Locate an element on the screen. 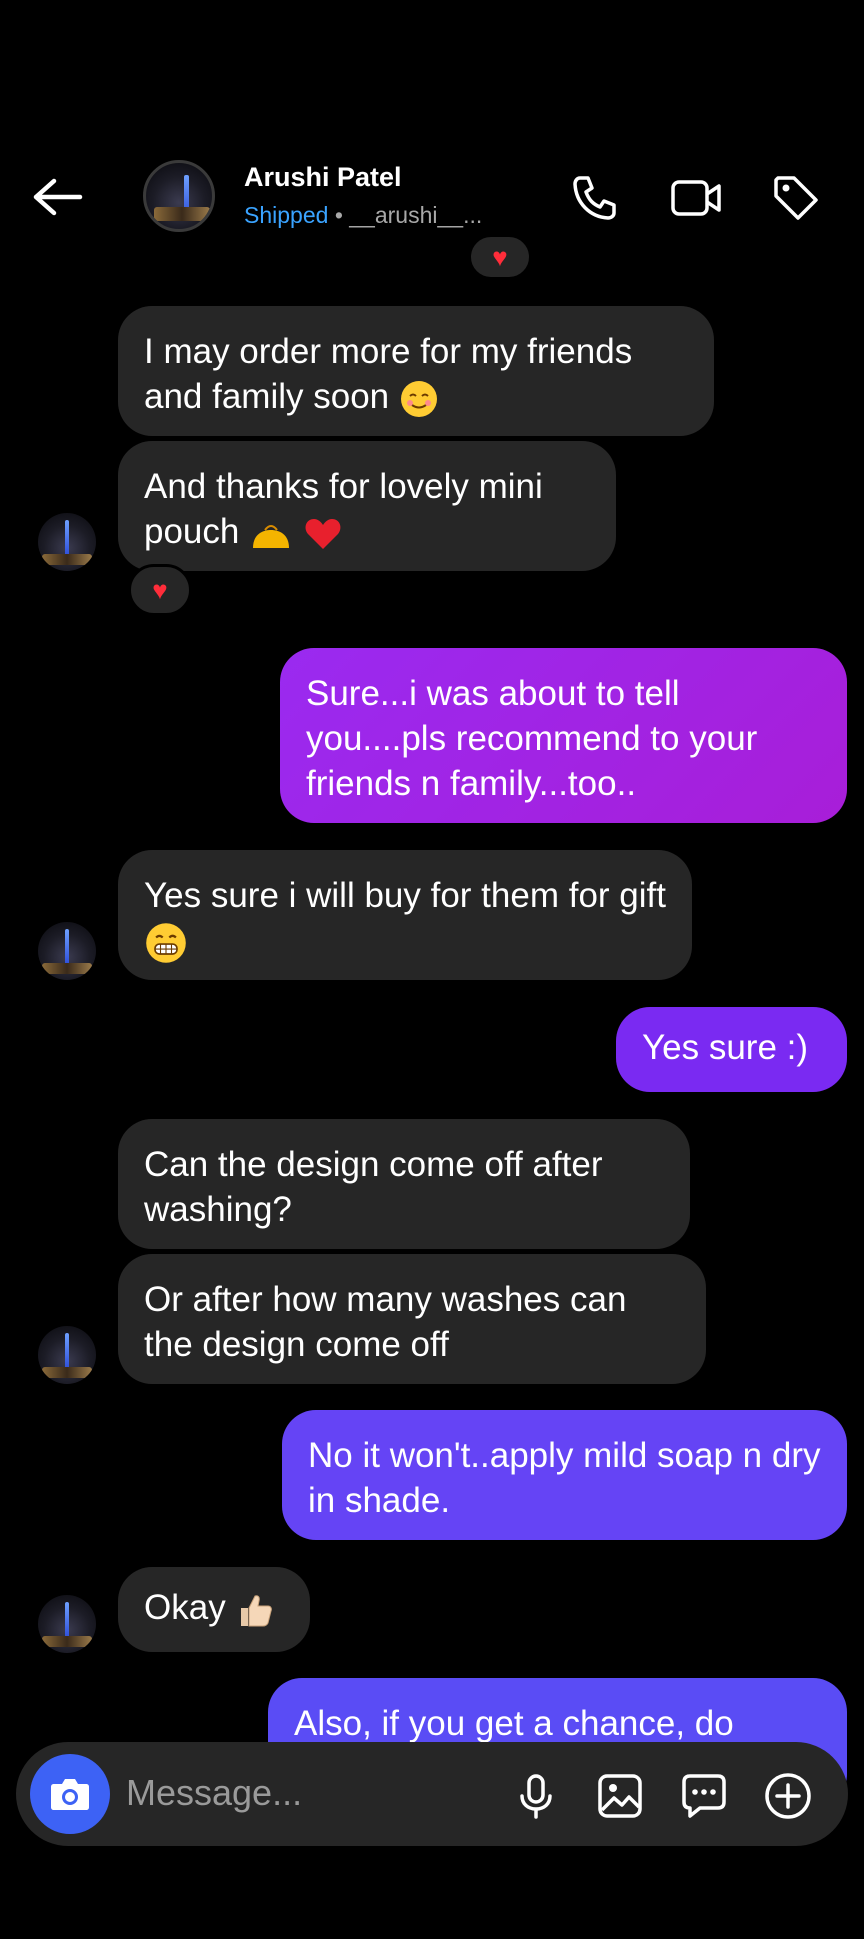 This screenshot has height=1939, width=864. camera-button is located at coordinates (70, 1794).